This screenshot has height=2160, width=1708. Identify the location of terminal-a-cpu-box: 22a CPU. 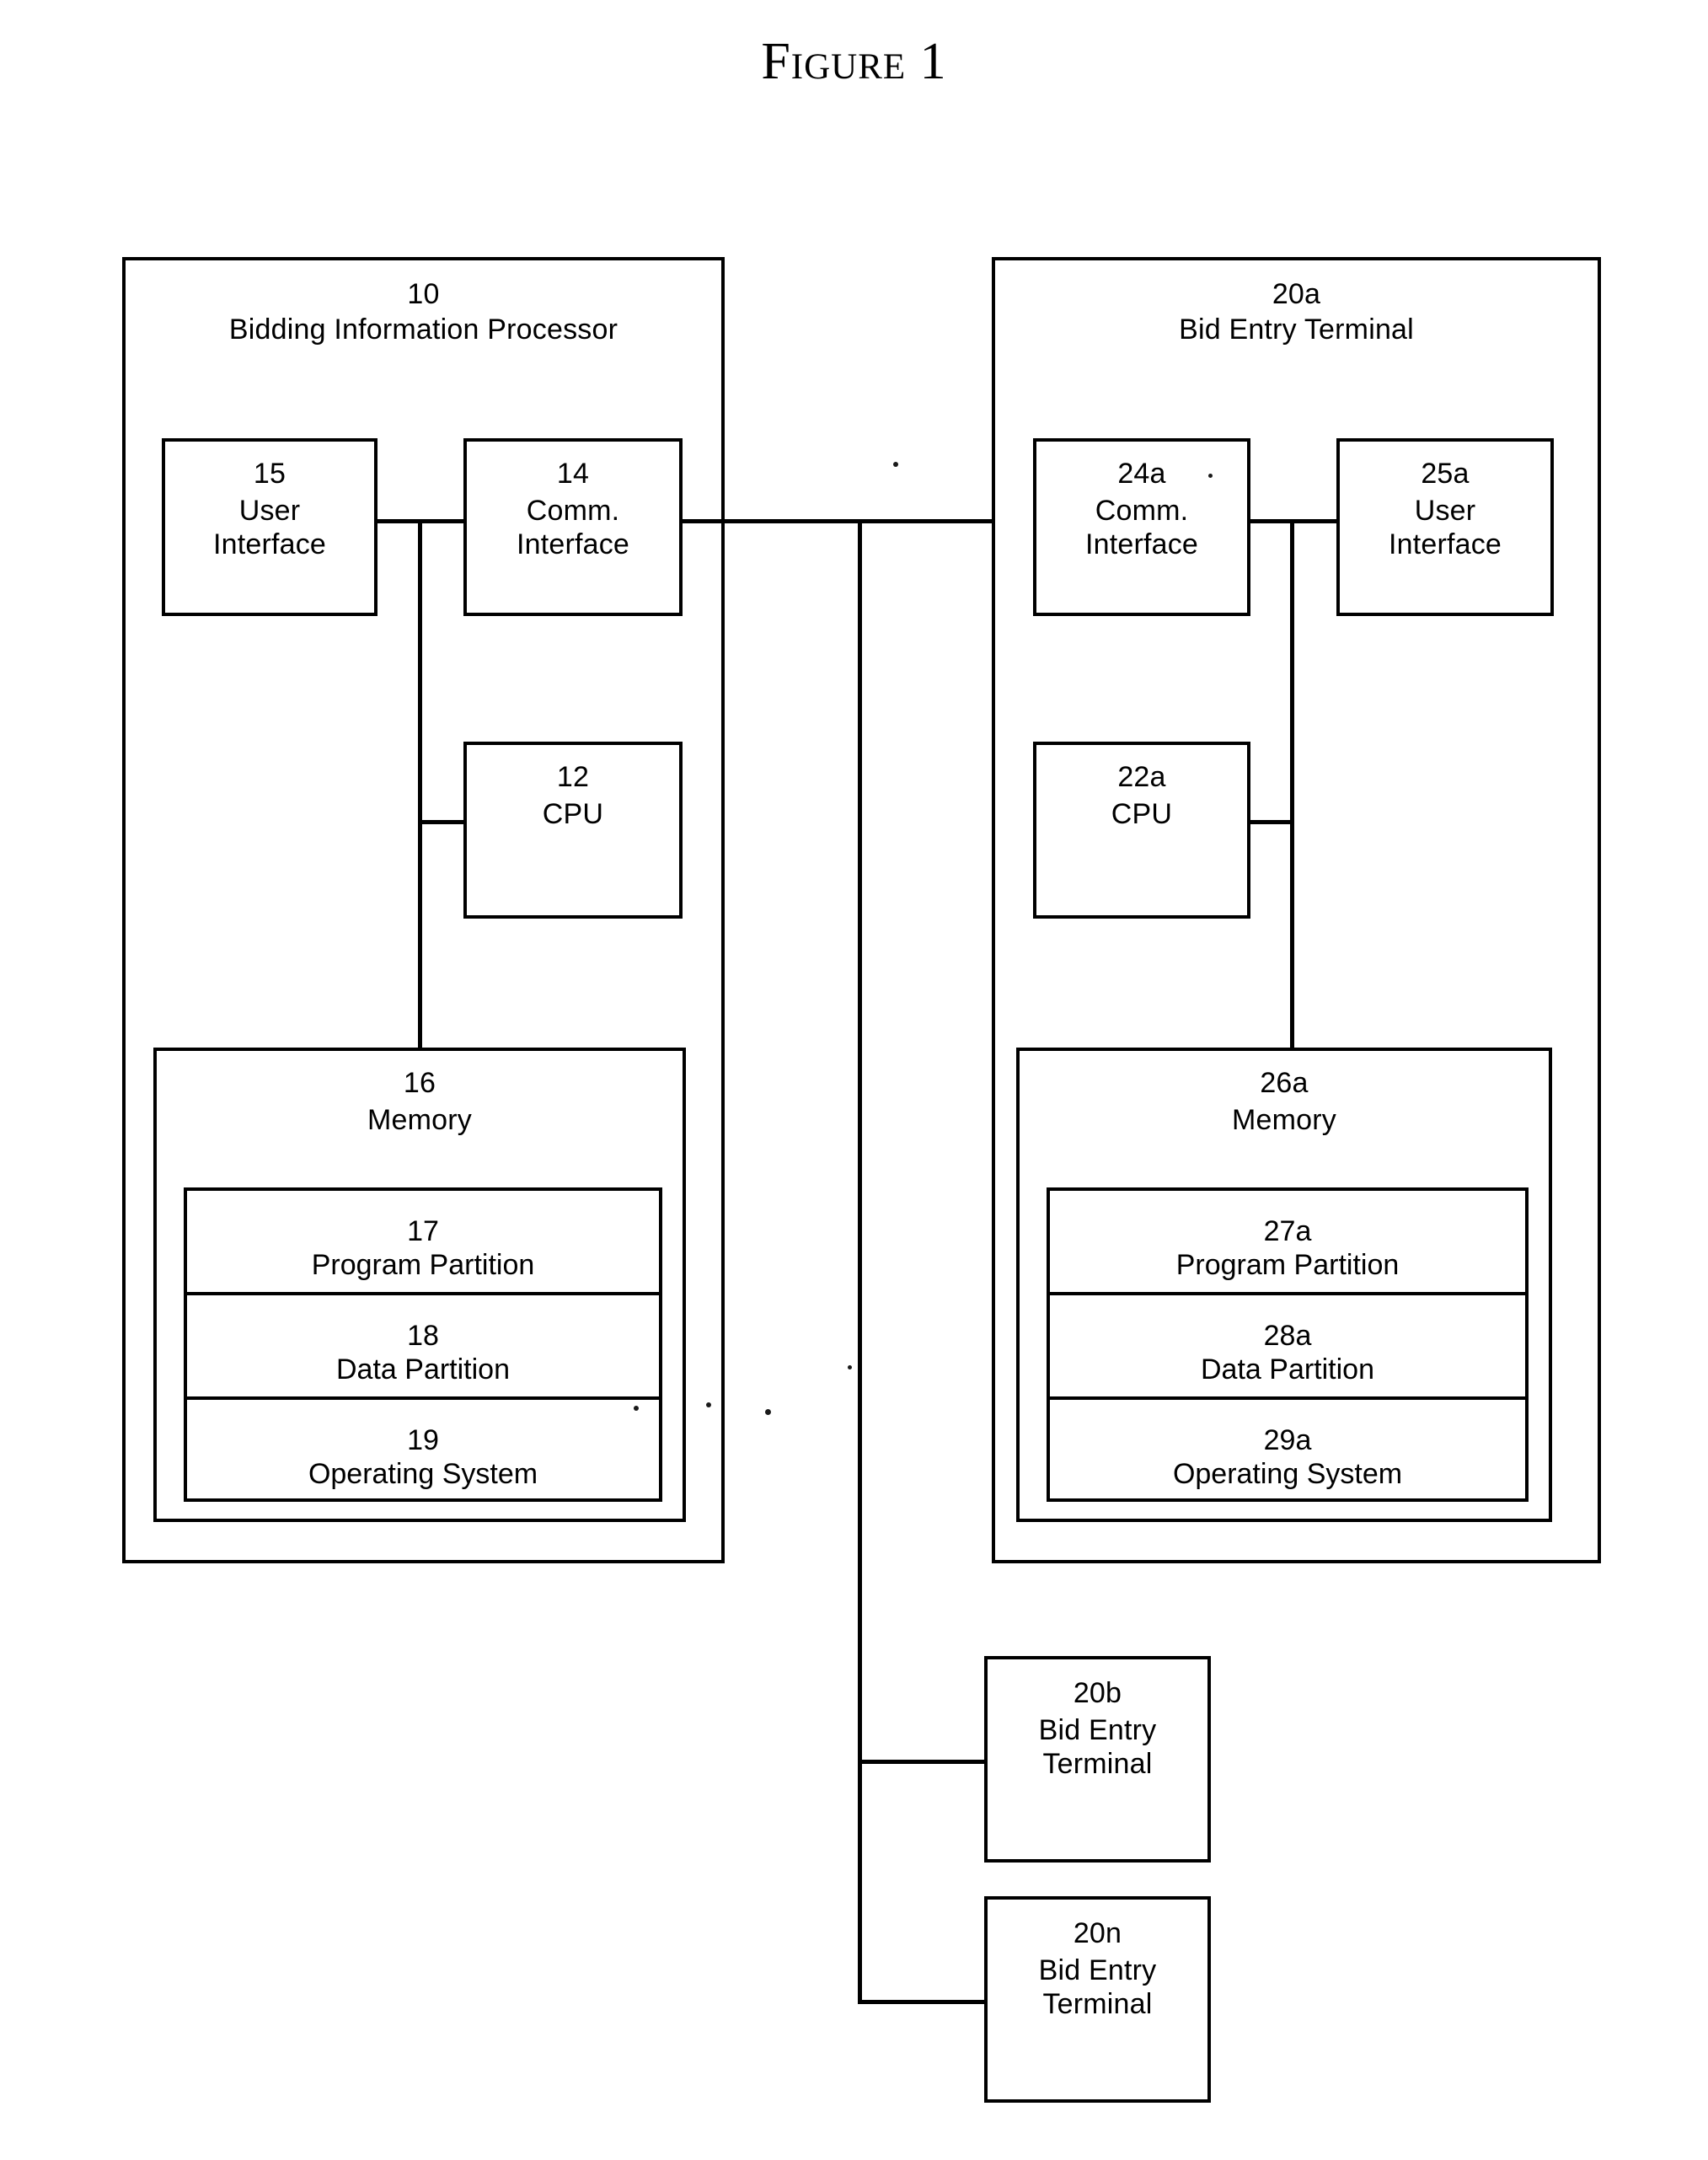
(1141, 830).